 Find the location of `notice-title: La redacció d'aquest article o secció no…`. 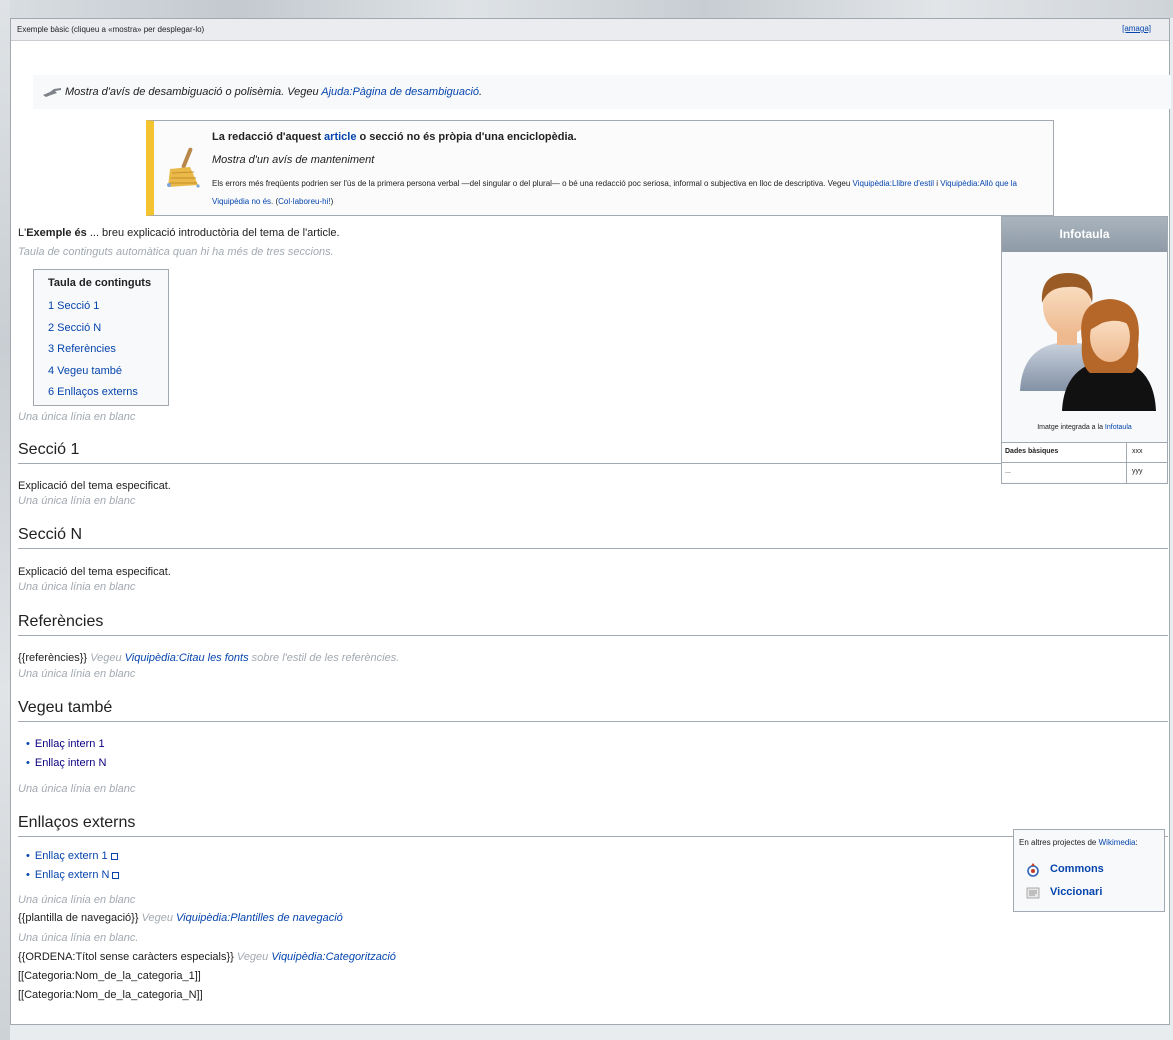

notice-title: La redacció d'aquest article o secció no… is located at coordinates (394, 137).